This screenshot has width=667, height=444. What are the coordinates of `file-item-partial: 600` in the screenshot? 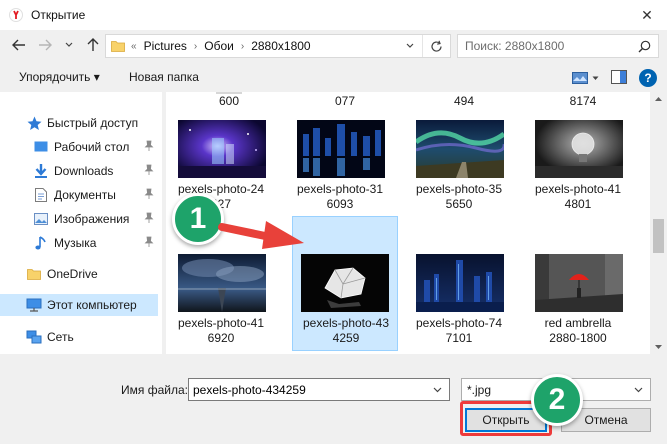 It's located at (229, 101).